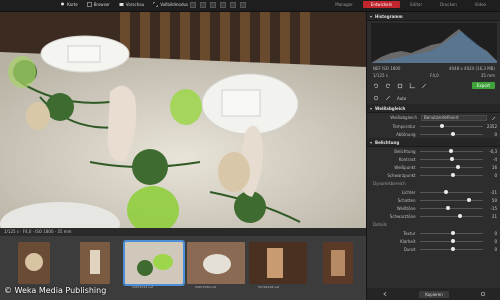 The image size is (500, 300). Describe the element at coordinates (388, 86) in the screenshot. I see `redo-icon` at that location.